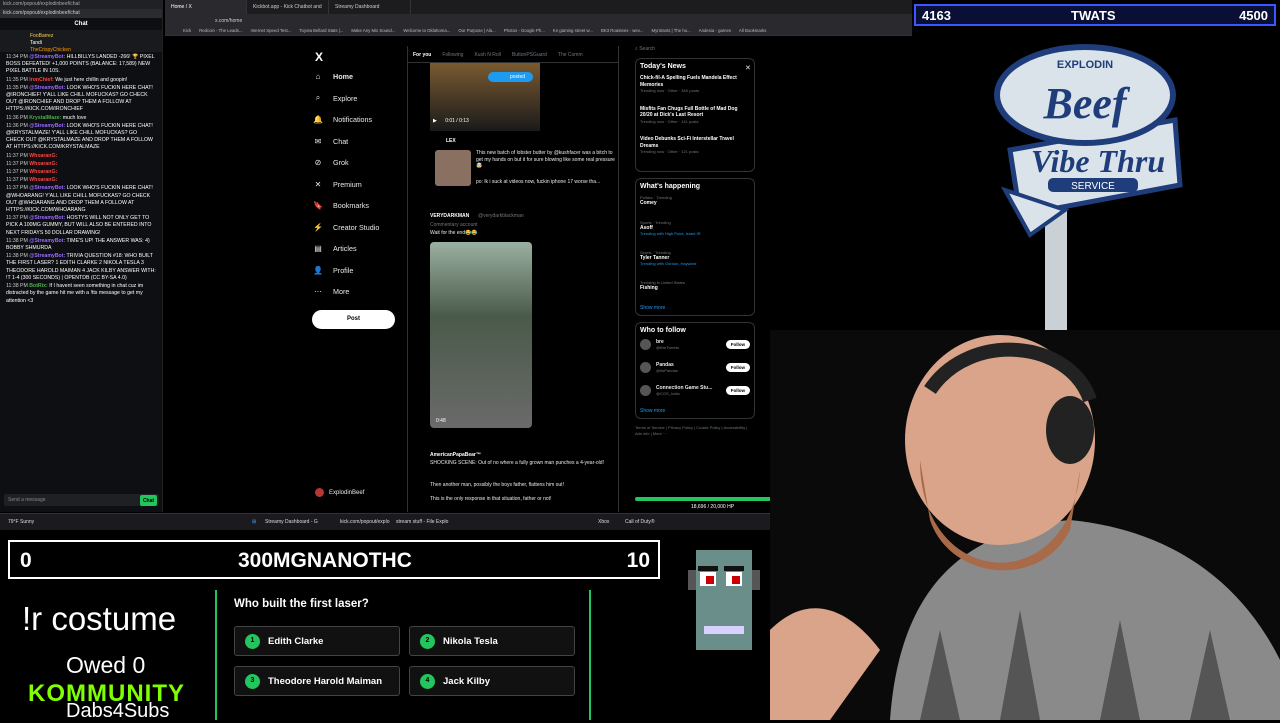  Describe the element at coordinates (370, 7) in the screenshot. I see `tab-streamy: Streamy Dashboard` at that location.